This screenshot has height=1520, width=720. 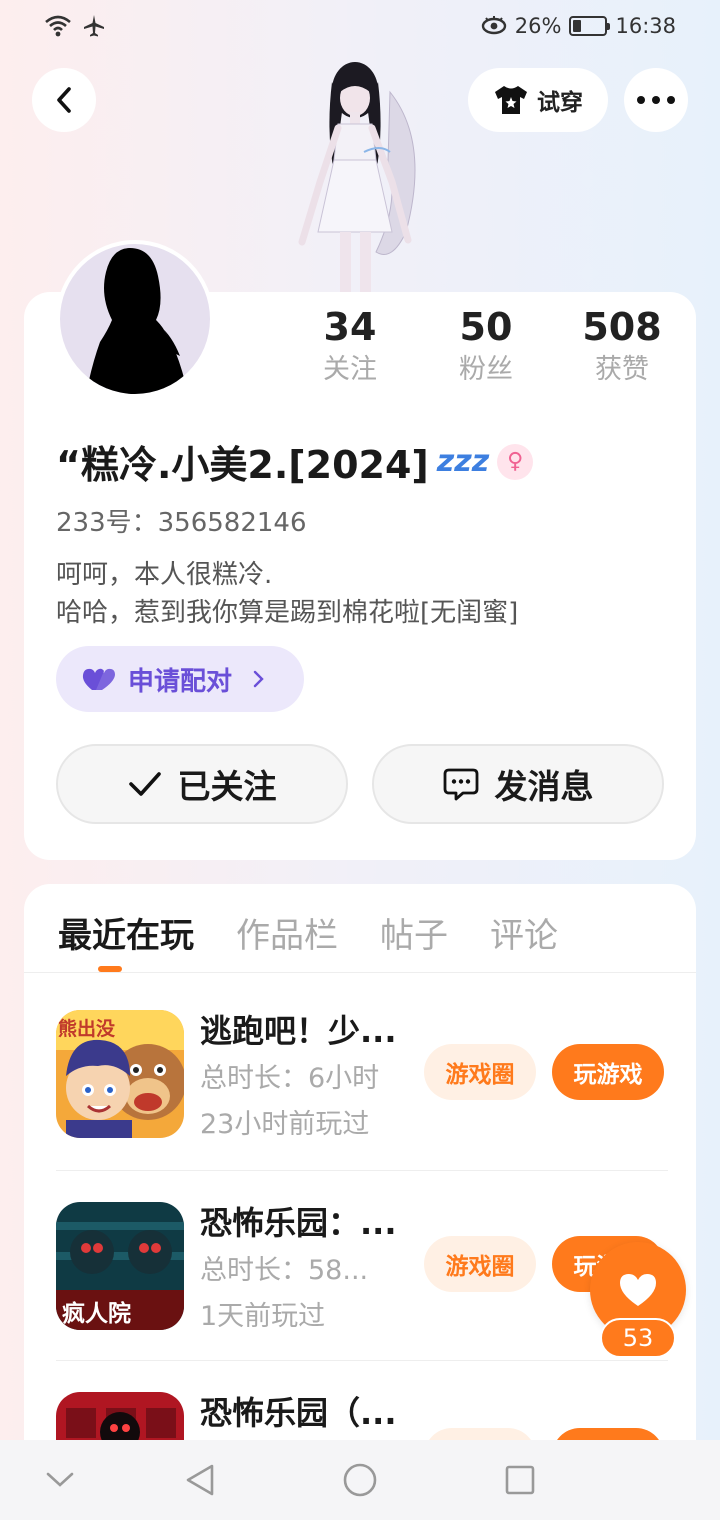 I want to click on airplane-icon, so click(x=94, y=26).